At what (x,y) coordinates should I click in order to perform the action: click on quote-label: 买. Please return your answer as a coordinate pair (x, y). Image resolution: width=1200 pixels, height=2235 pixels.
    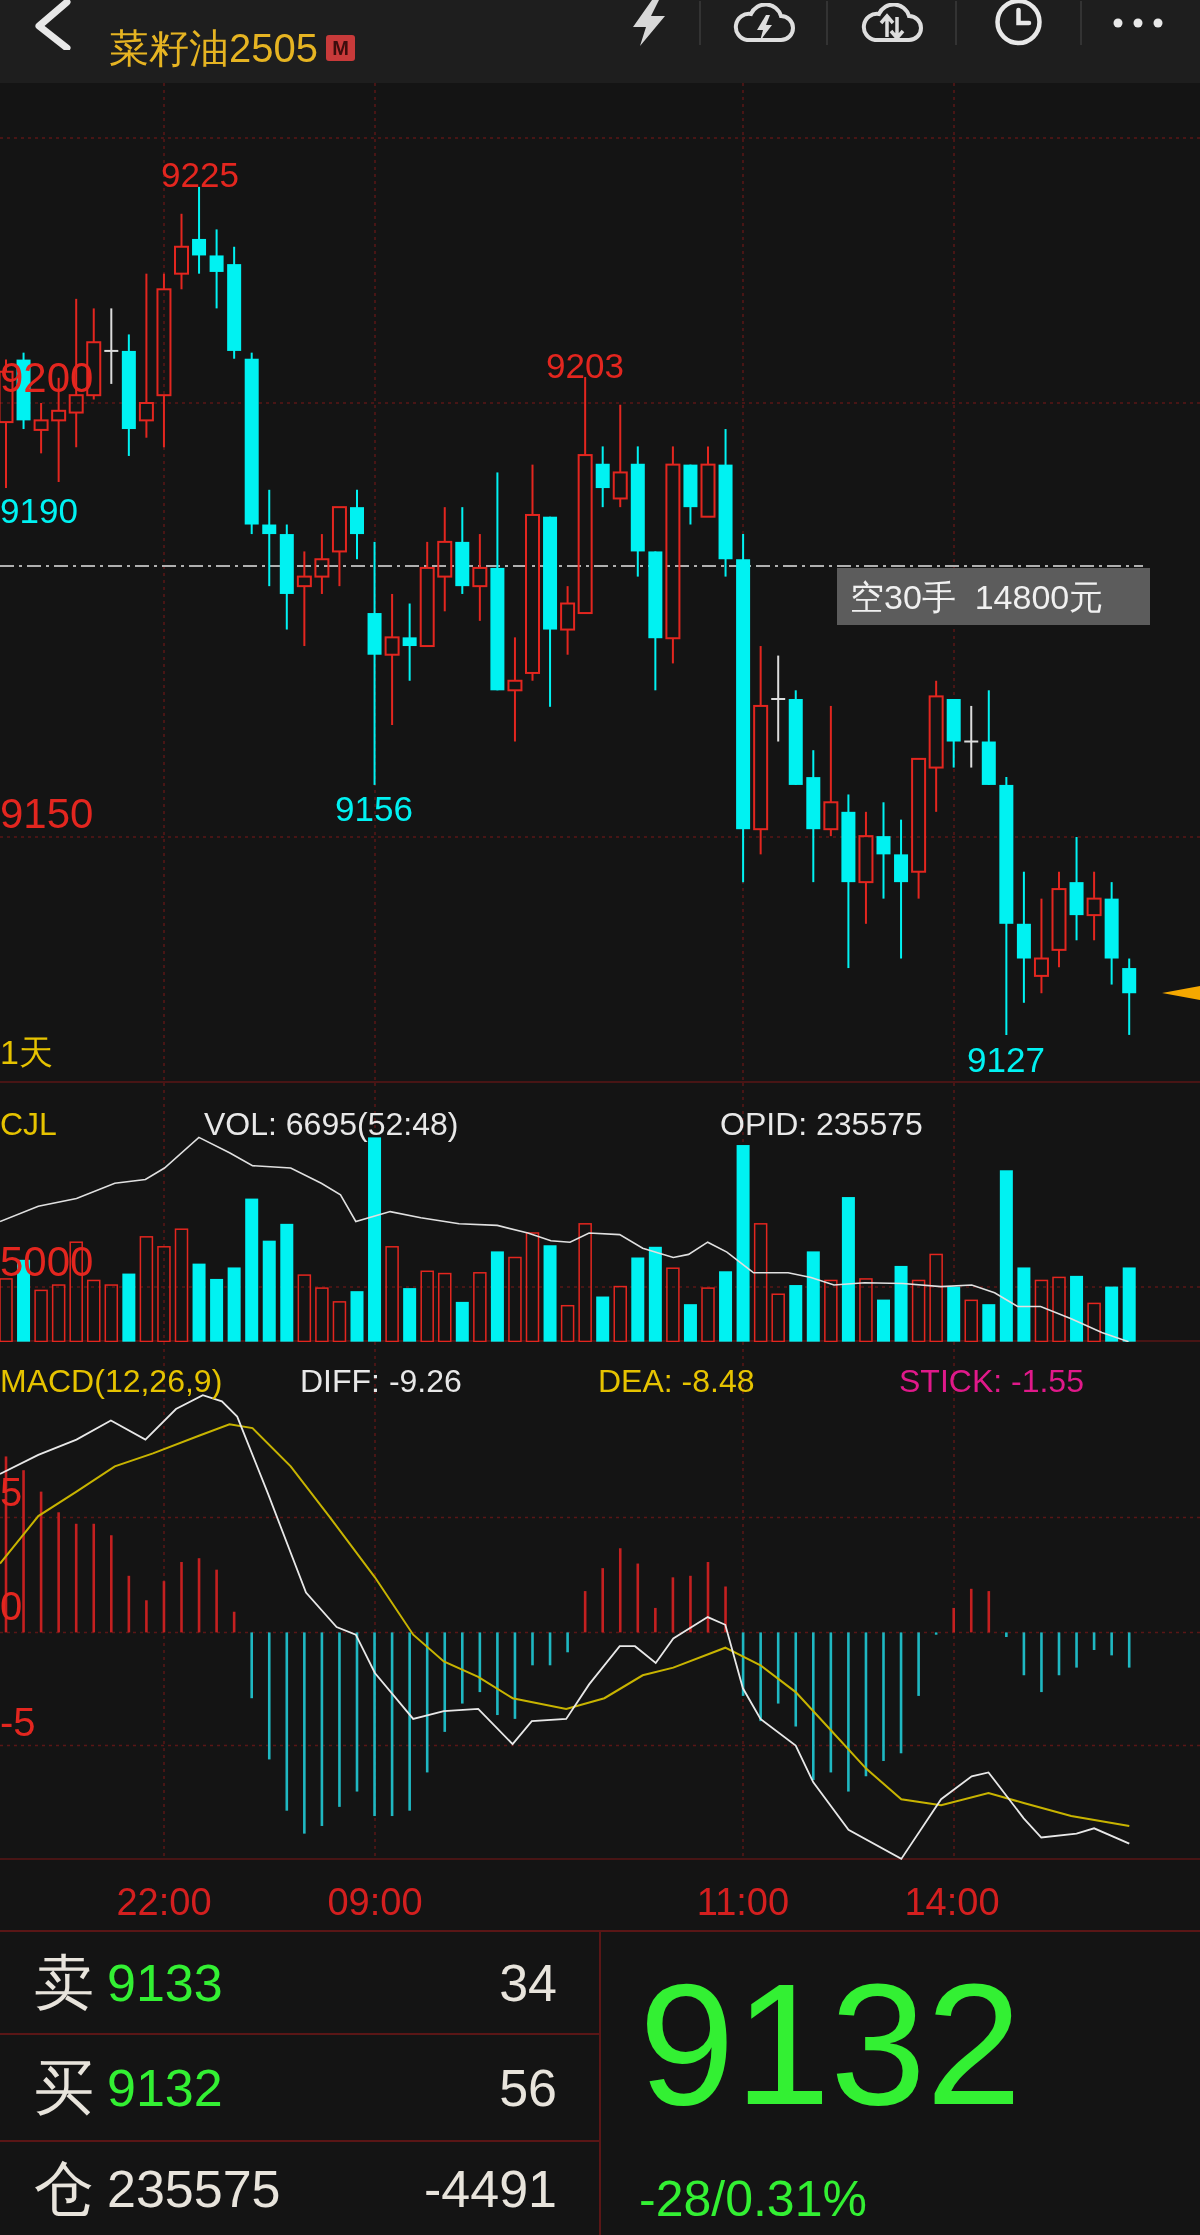
    Looking at the image, I should click on (64, 2087).